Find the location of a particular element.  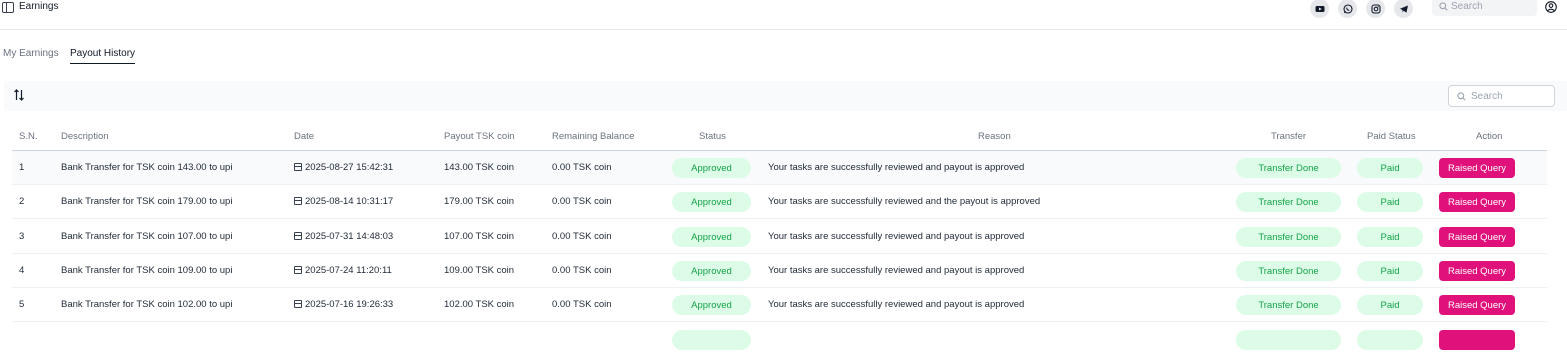

sidebar-toggle-icon is located at coordinates (8, 7).